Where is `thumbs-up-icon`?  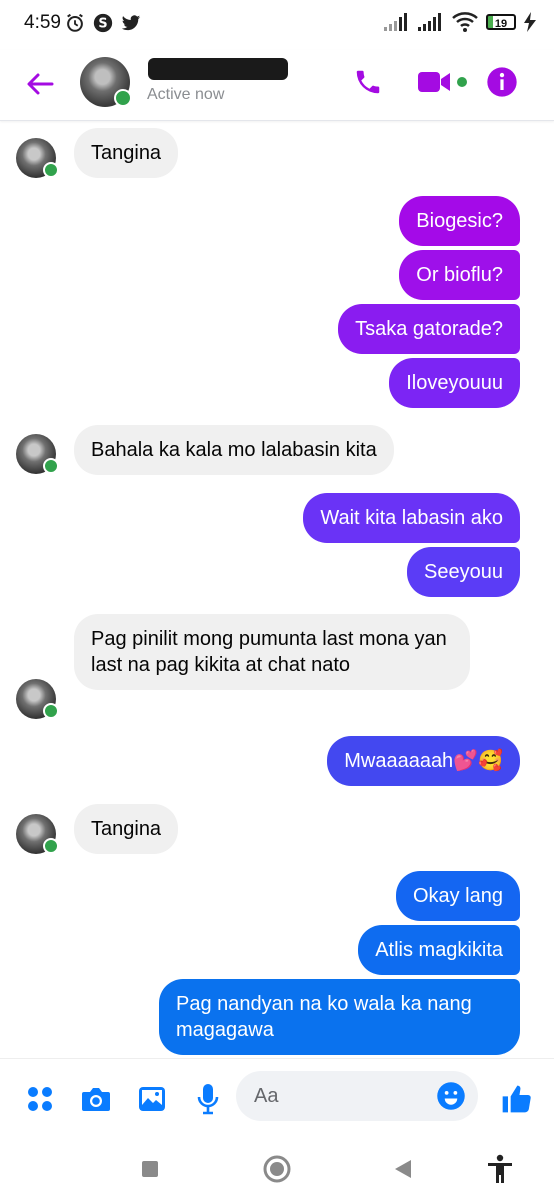 thumbs-up-icon is located at coordinates (516, 1099).